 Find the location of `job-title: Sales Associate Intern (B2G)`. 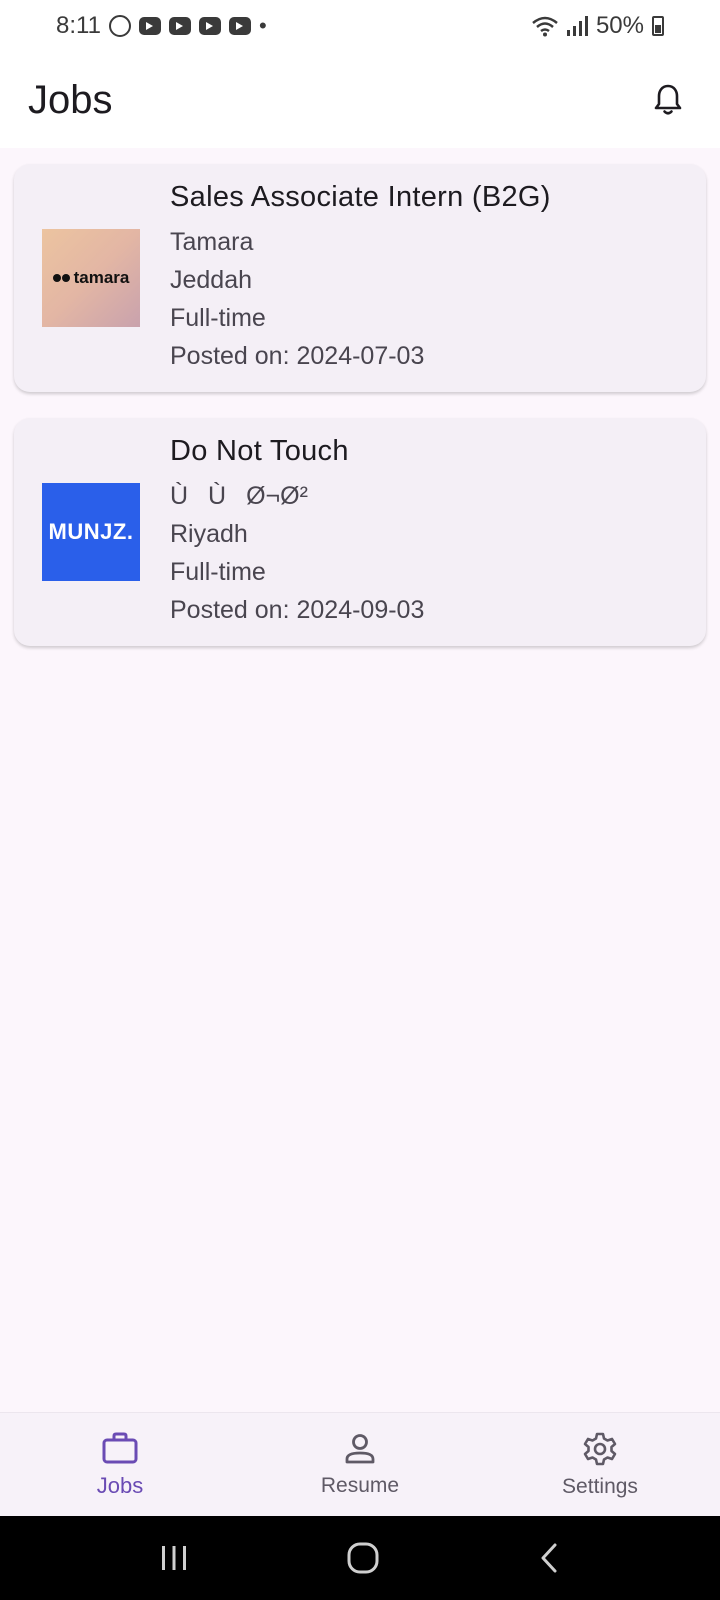

job-title: Sales Associate Intern (B2G) is located at coordinates (360, 197).